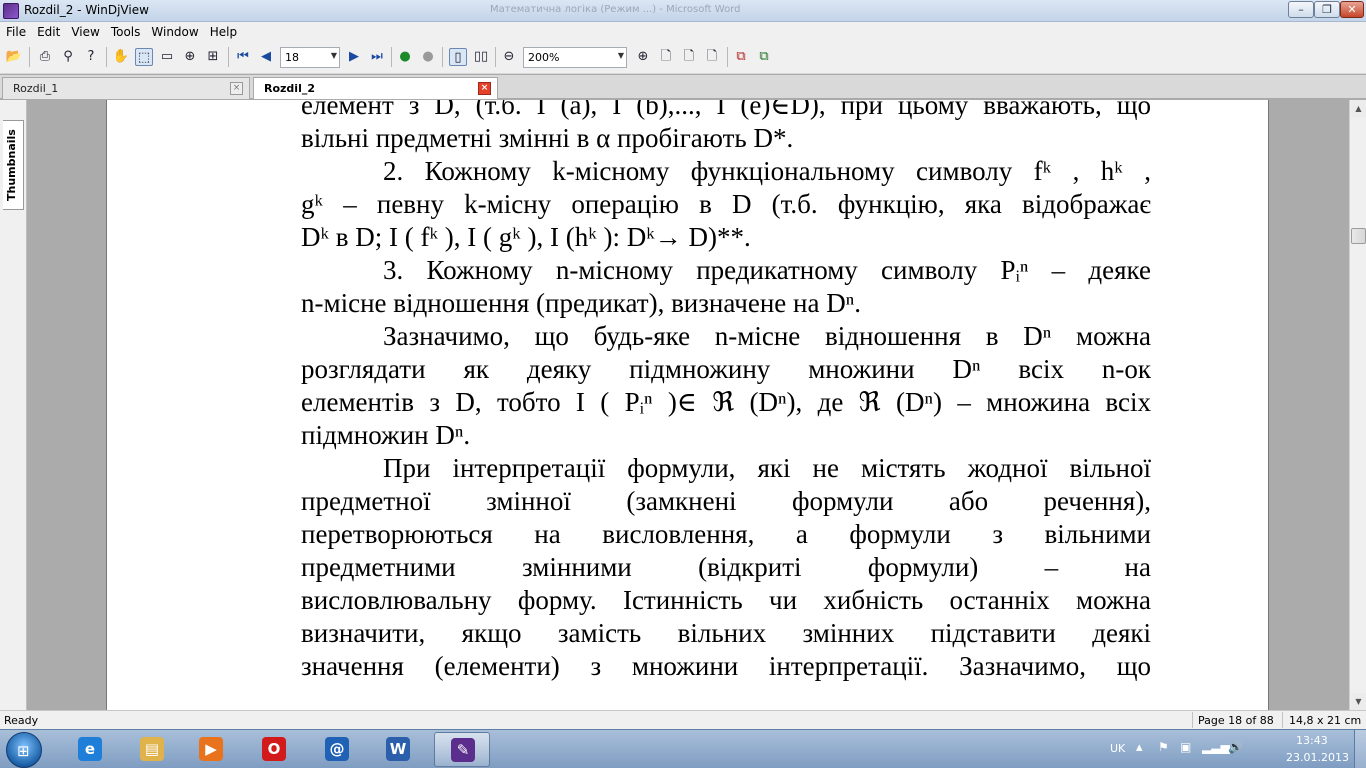  Describe the element at coordinates (1235, 747) in the screenshot. I see `volume-icon: 🔊` at that location.